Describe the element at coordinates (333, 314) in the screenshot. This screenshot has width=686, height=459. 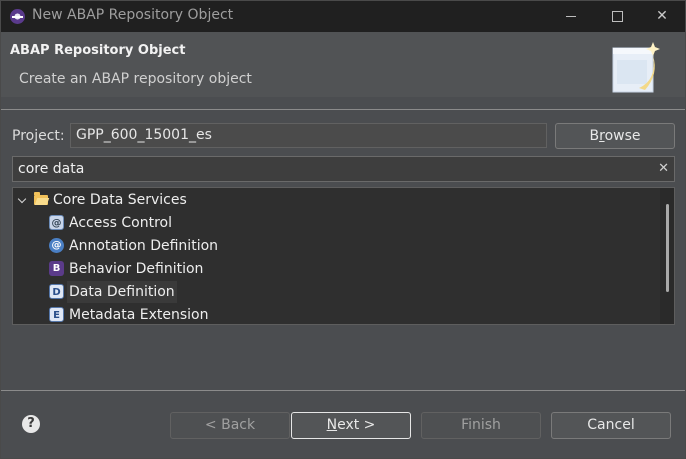
I see `tree-item-metadata-extension: E Metadata Extension` at that location.